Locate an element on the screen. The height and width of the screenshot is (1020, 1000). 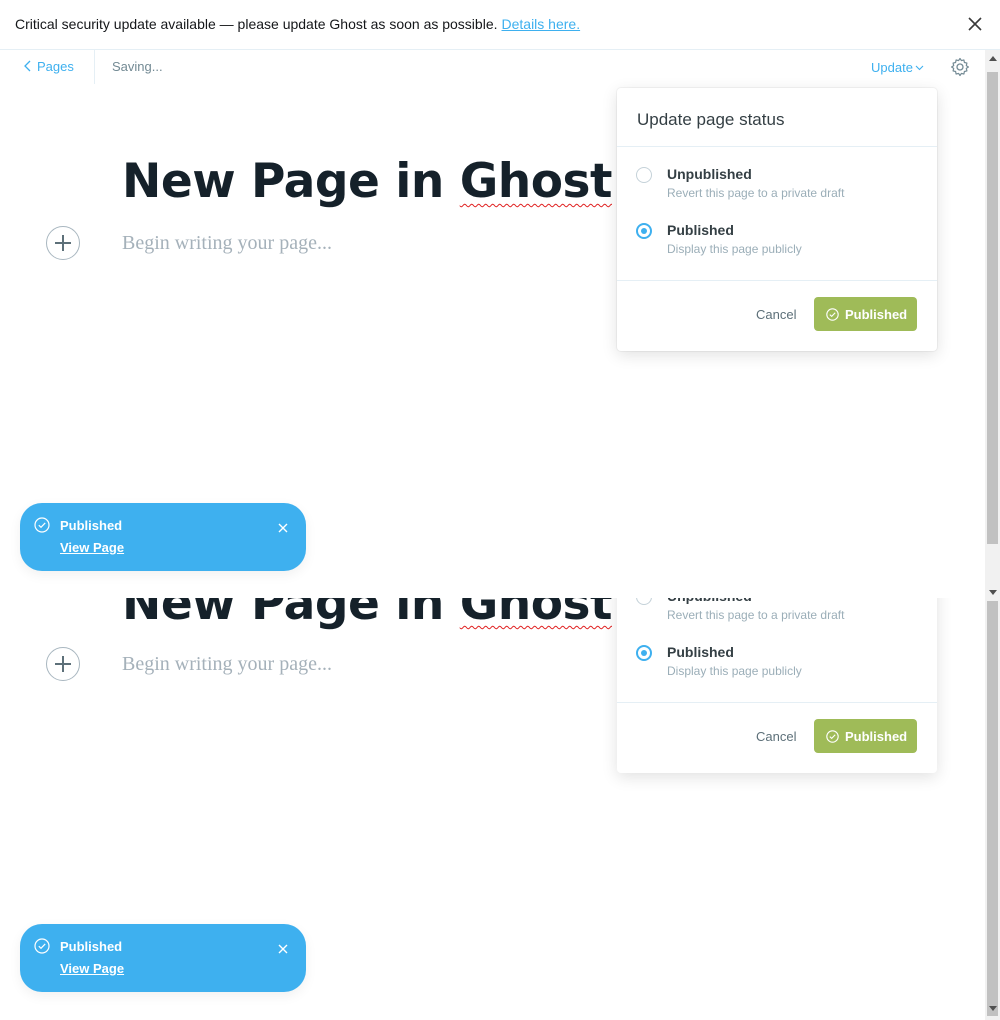
toolbar-divider is located at coordinates (94, 67).